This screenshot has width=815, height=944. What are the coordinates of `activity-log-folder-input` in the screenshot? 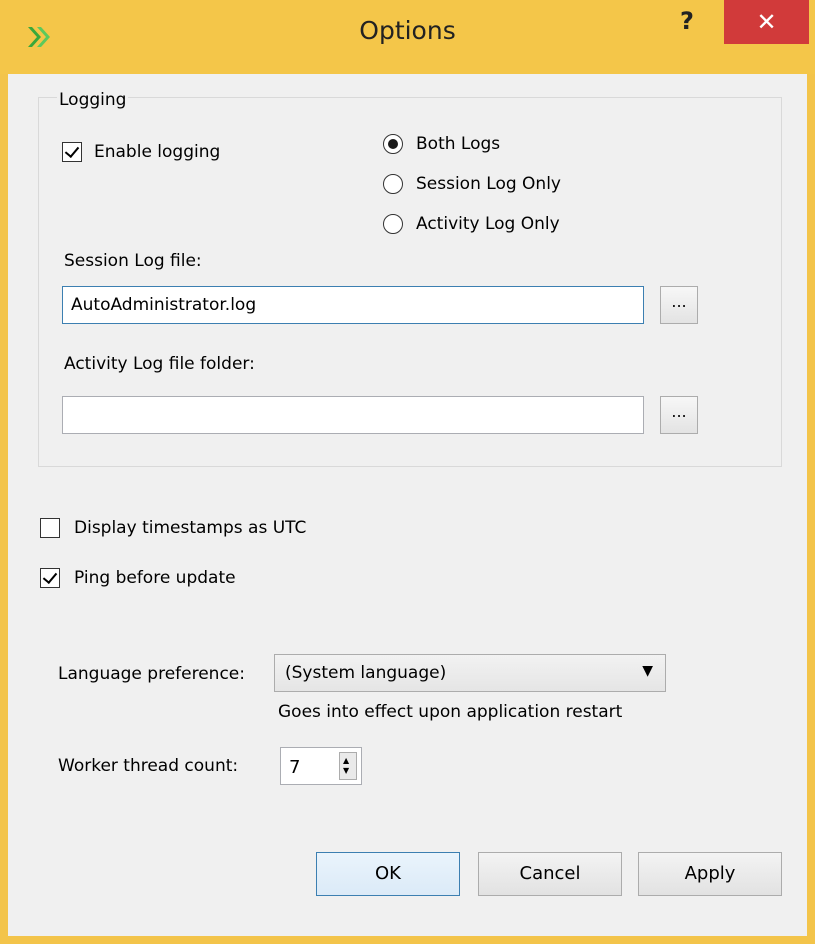 It's located at (353, 415).